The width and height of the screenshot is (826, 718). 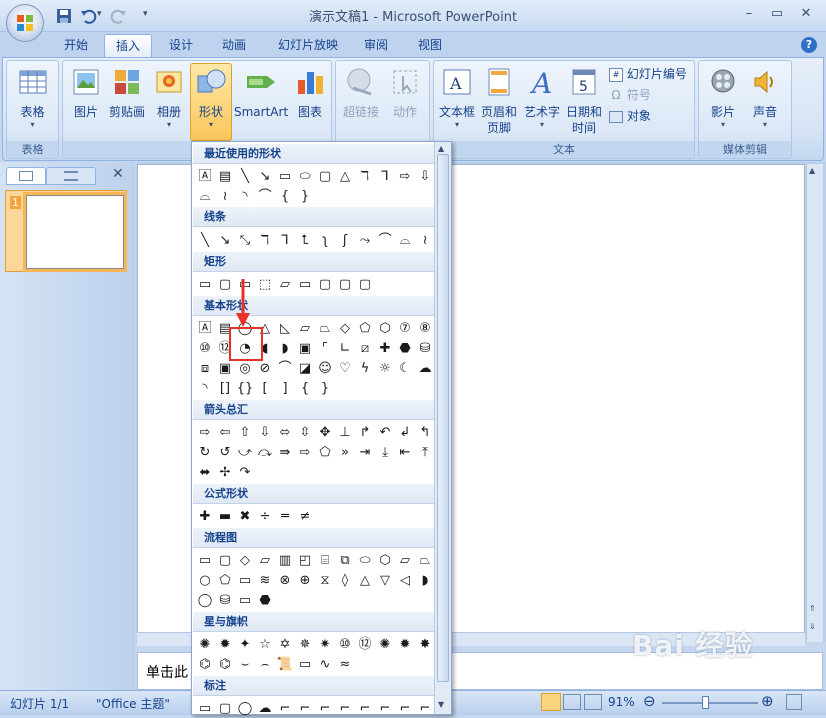 I want to click on 24-point-star-shape: ✹, so click(x=405, y=644).